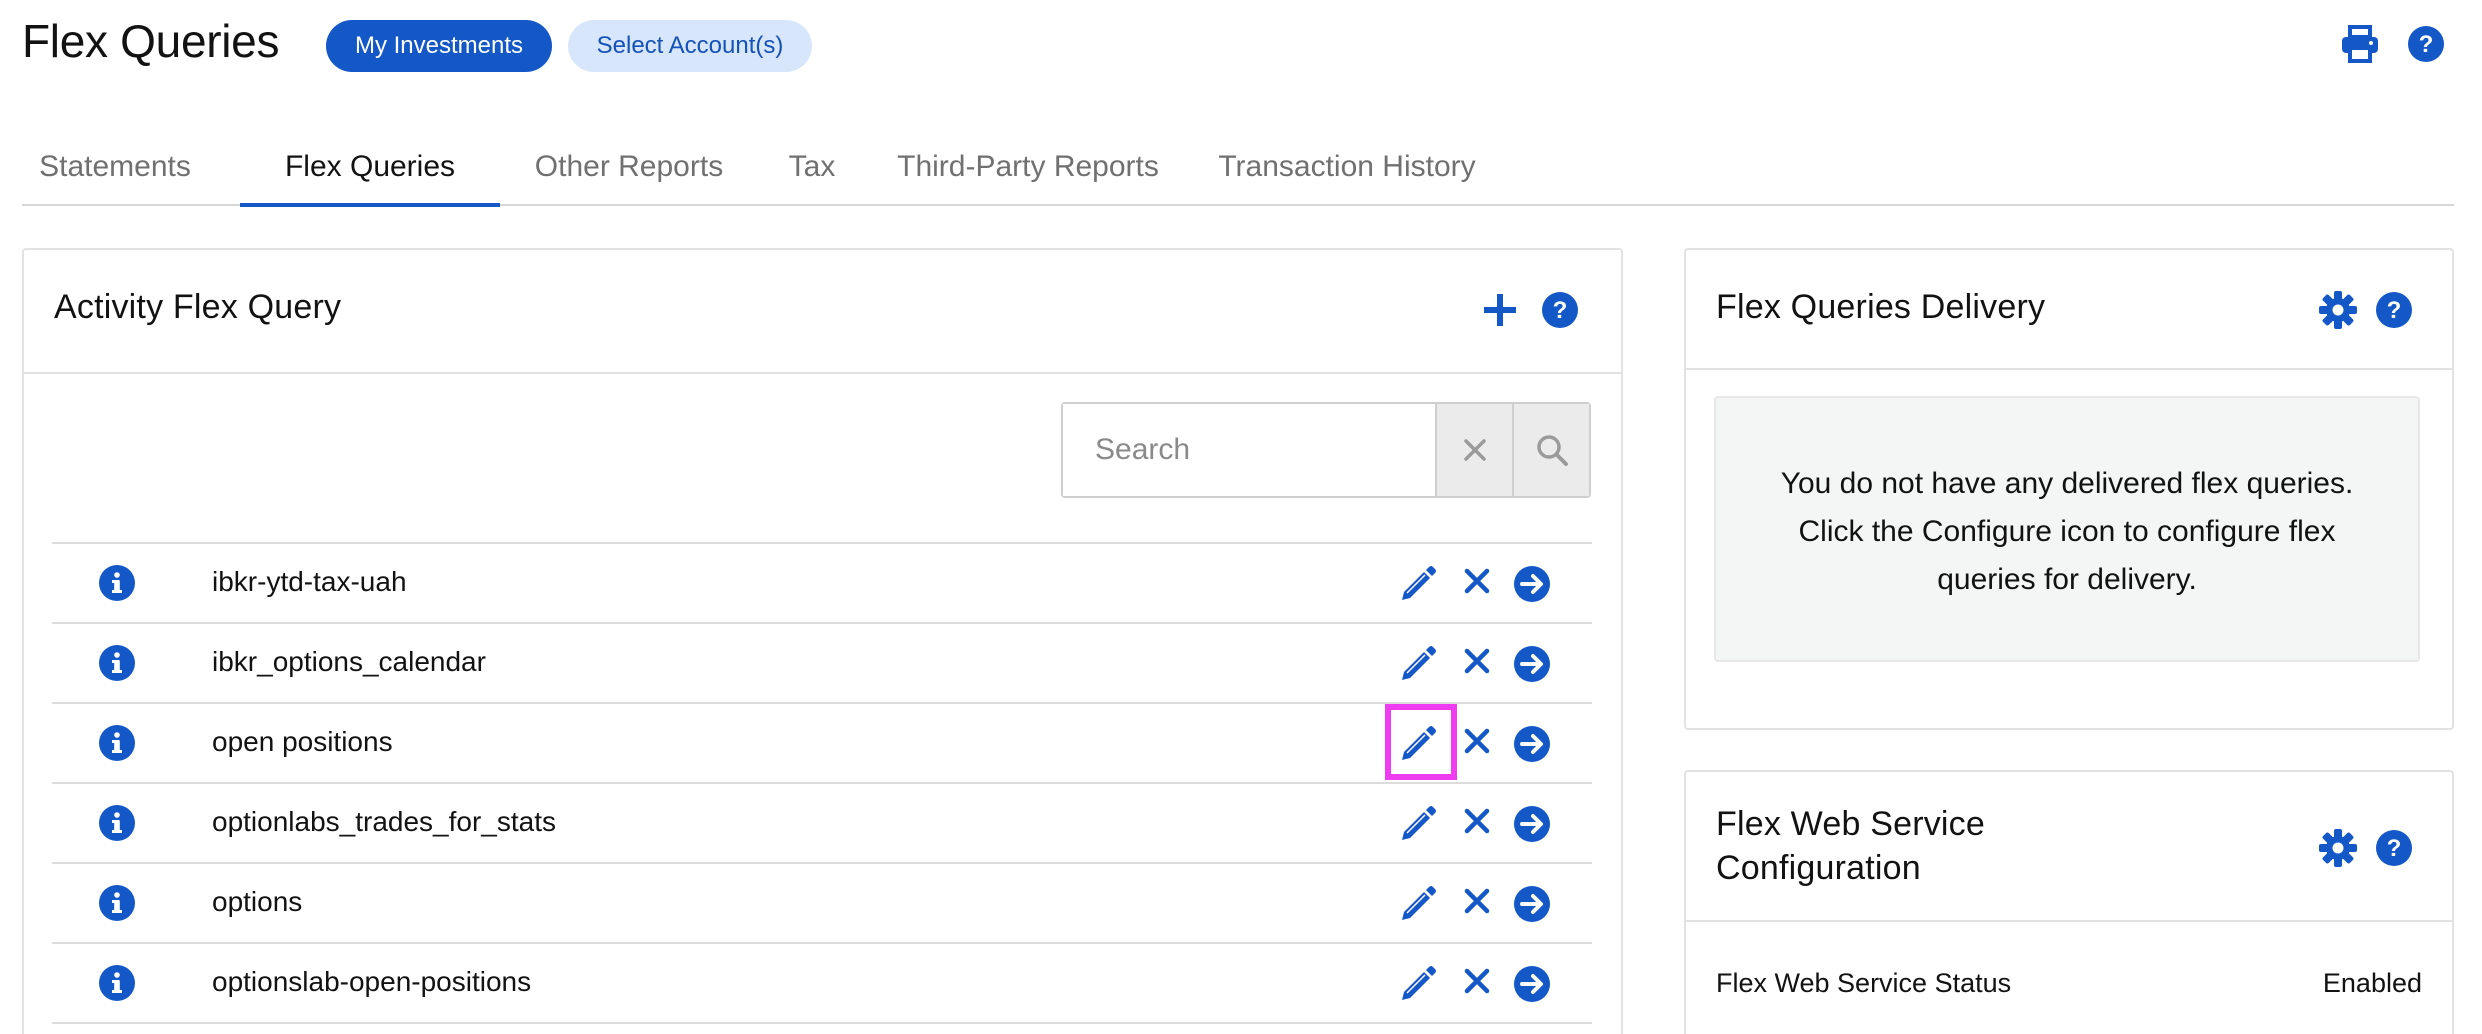 The width and height of the screenshot is (2482, 1034). Describe the element at coordinates (1347, 178) in the screenshot. I see `tab-transaction-history: Transaction History` at that location.